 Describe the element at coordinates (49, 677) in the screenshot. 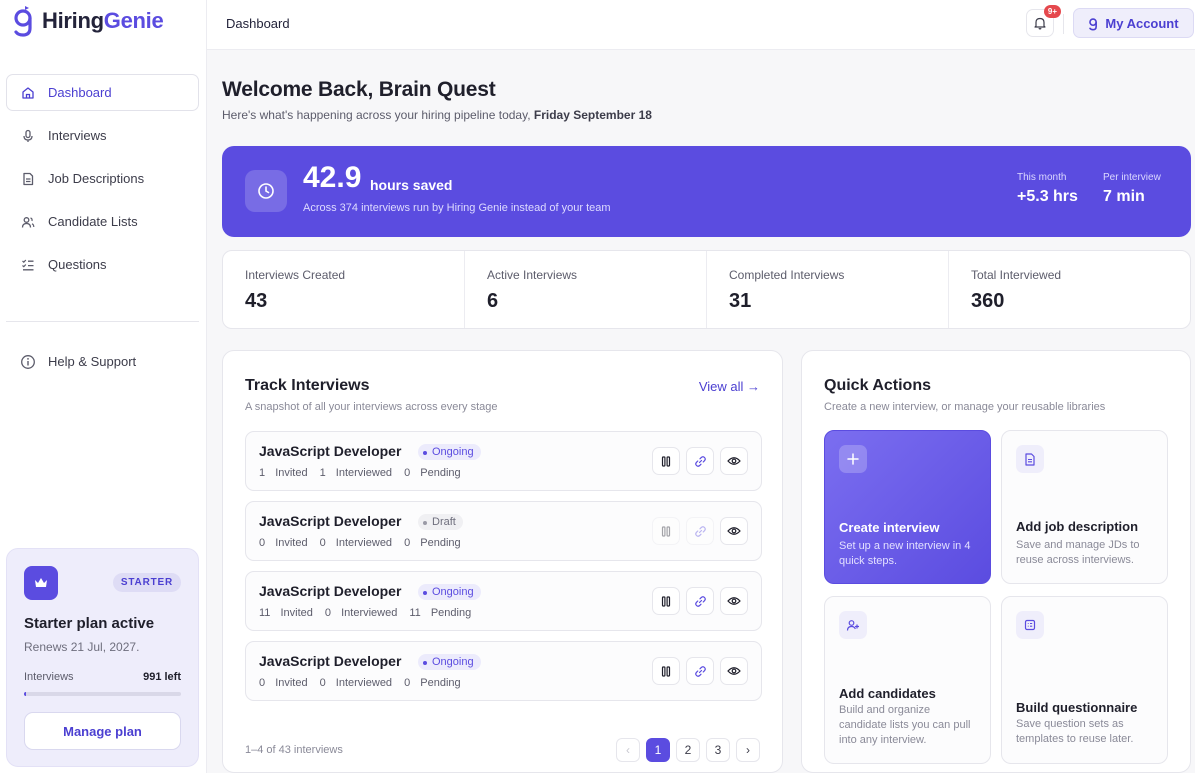

I see `plan-usage-label: Interviews` at that location.